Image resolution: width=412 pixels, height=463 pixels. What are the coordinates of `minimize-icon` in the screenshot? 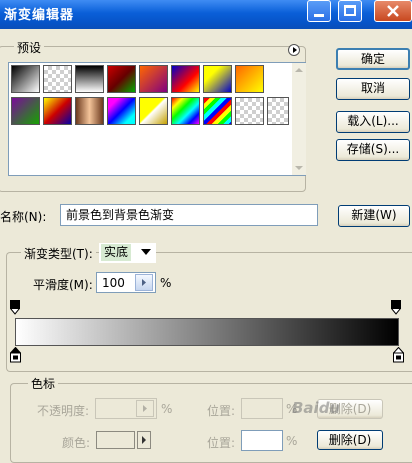 It's located at (319, 15).